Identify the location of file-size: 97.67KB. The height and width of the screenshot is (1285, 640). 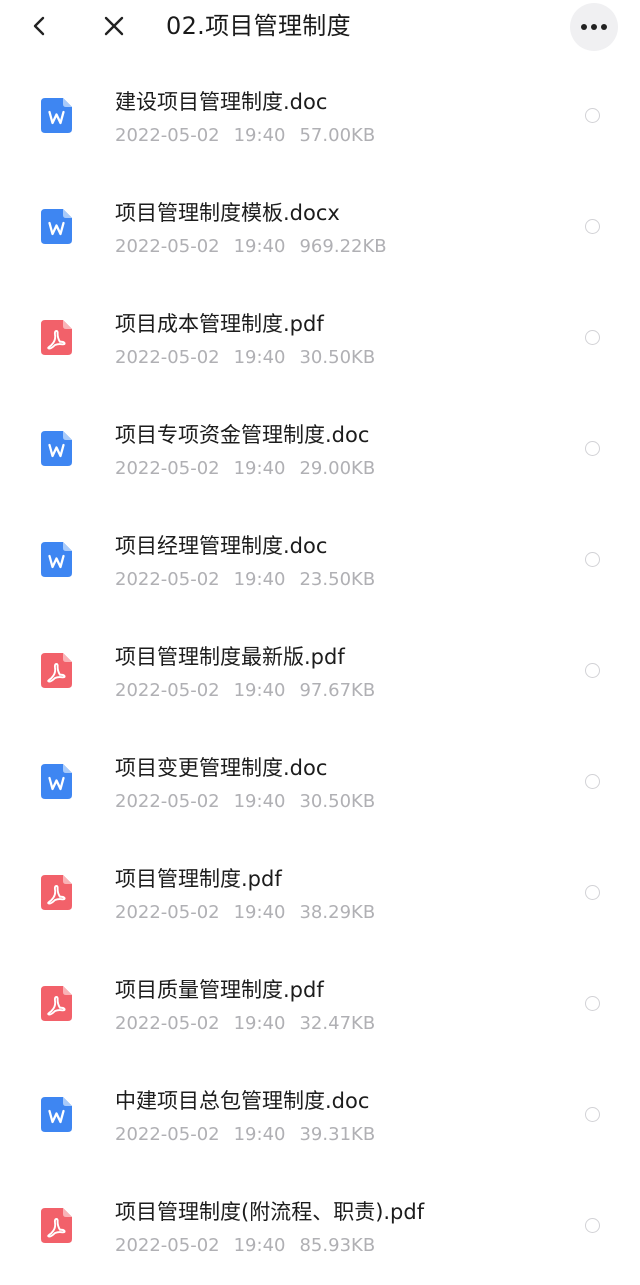
(337, 690).